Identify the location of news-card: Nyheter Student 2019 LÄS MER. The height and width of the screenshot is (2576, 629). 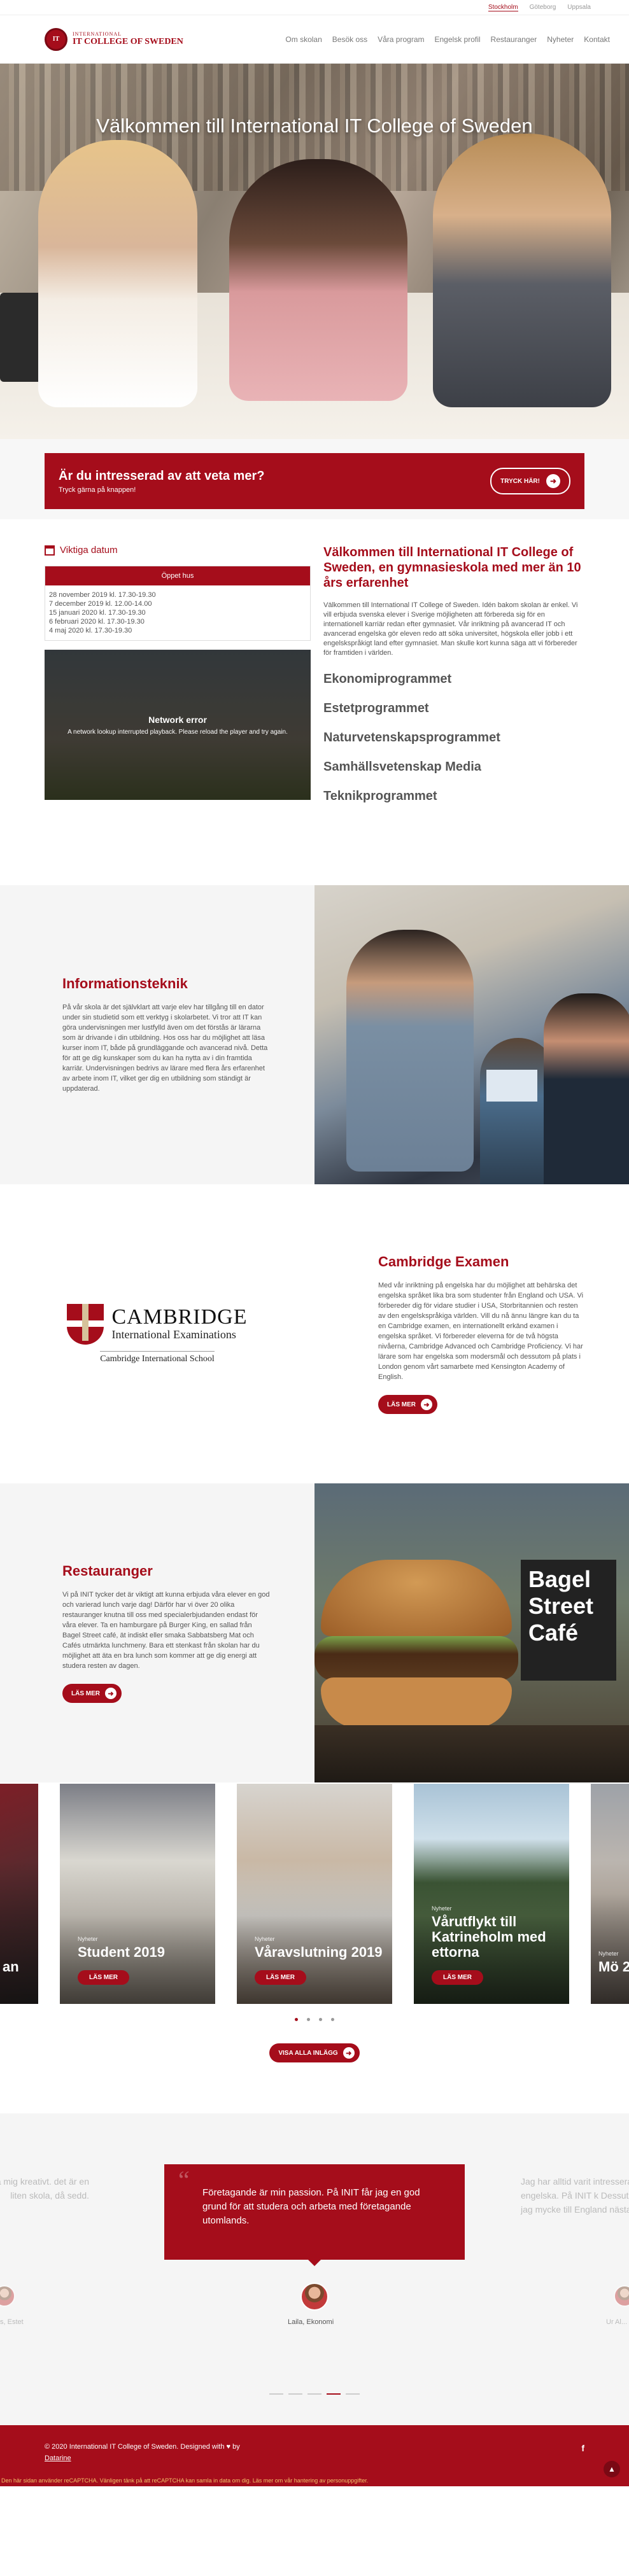
(137, 1894).